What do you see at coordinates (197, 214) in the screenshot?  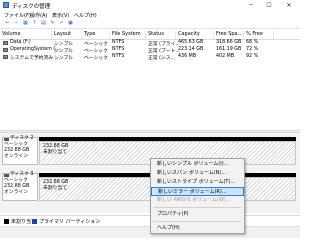 I see `menu-properties: プロパティ(P)` at bounding box center [197, 214].